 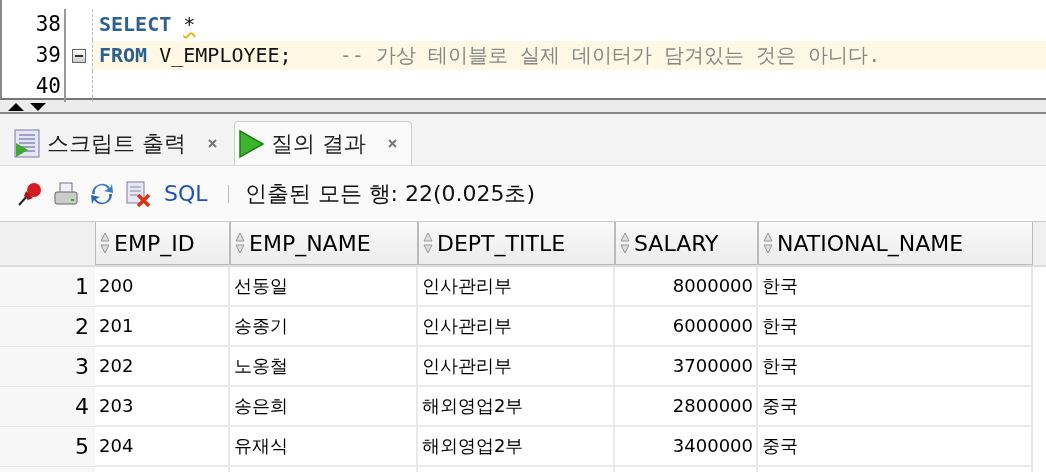 What do you see at coordinates (686, 243) in the screenshot?
I see `column-header: SALARY` at bounding box center [686, 243].